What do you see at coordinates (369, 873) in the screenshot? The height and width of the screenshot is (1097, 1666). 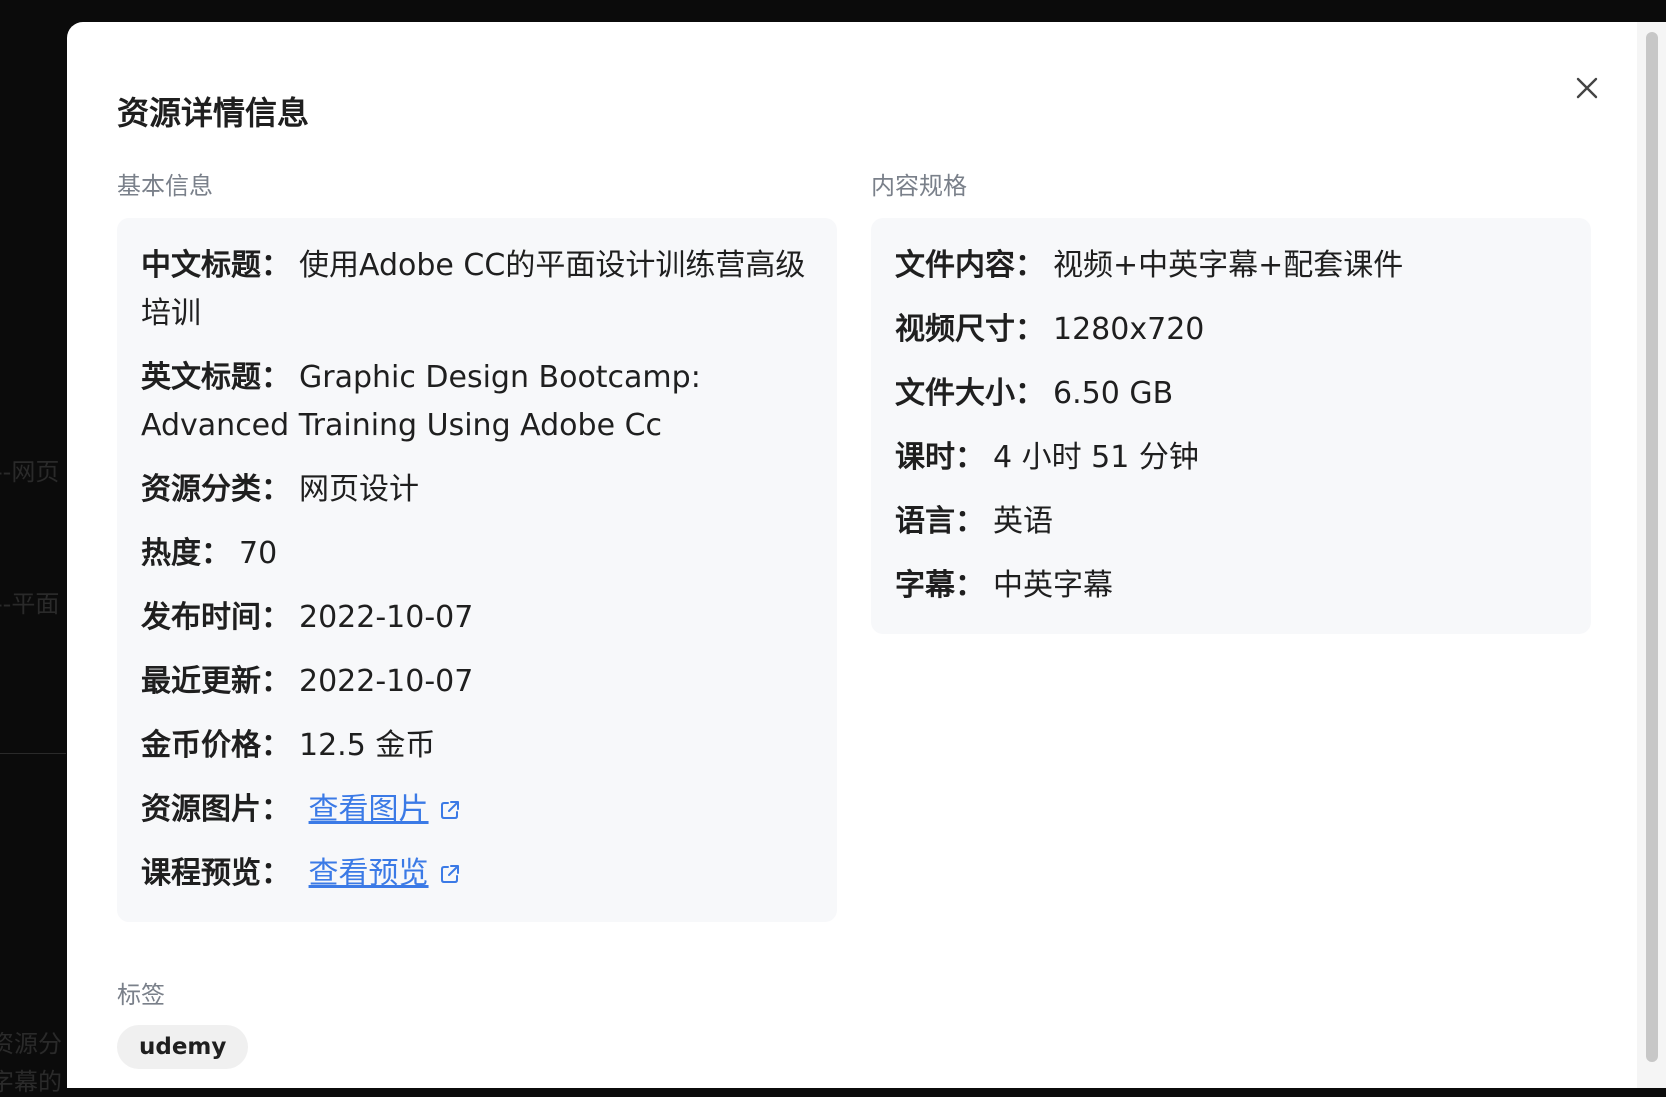 I see `view-preview-link: 查看预览` at bounding box center [369, 873].